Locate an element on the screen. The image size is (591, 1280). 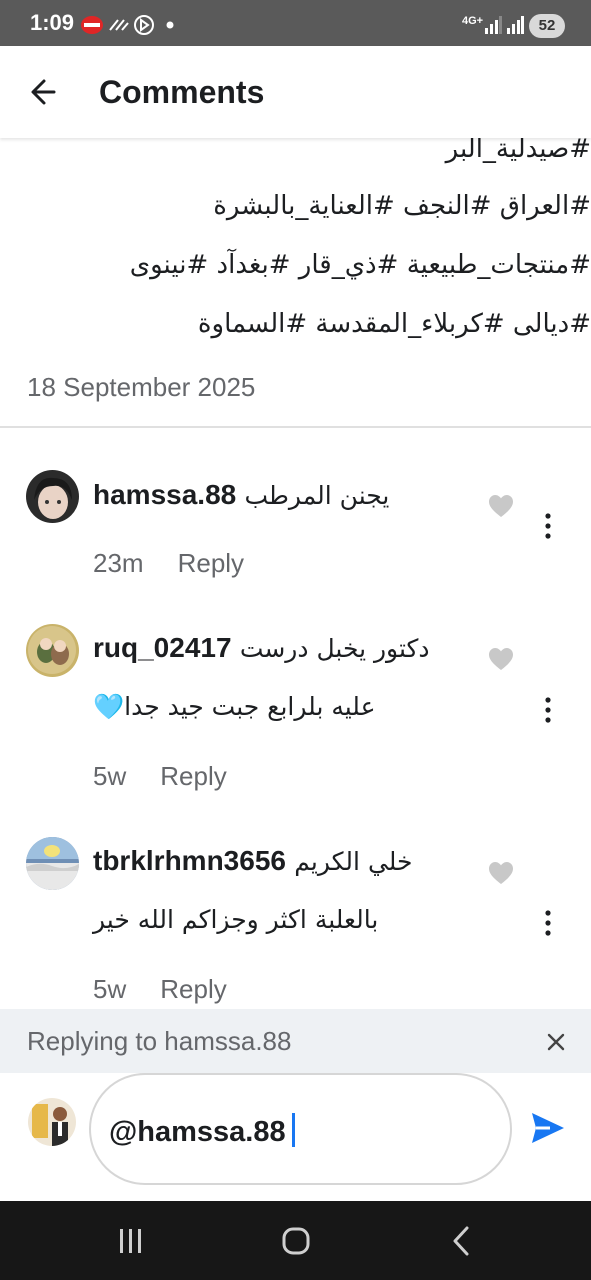
comment-composer: @hamssa.88 is located at coordinates (295, 1137).